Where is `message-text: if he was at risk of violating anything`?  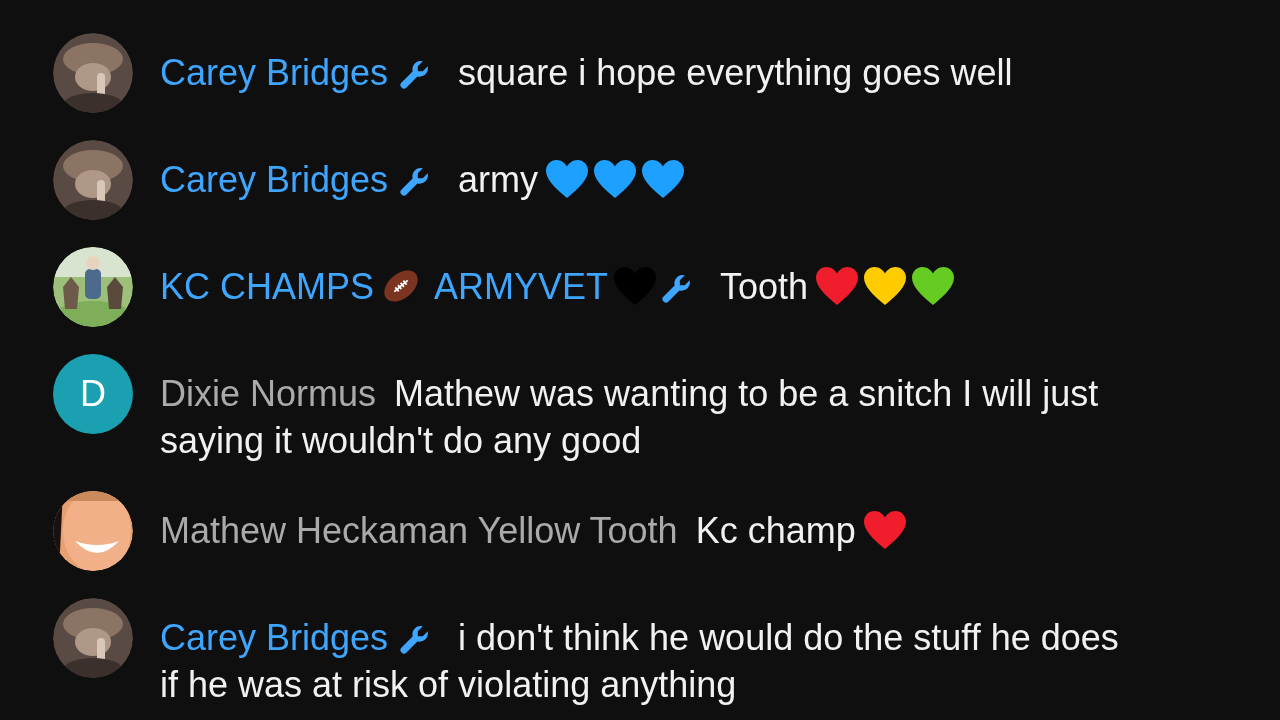
message-text: if he was at risk of violating anything is located at coordinates (448, 684).